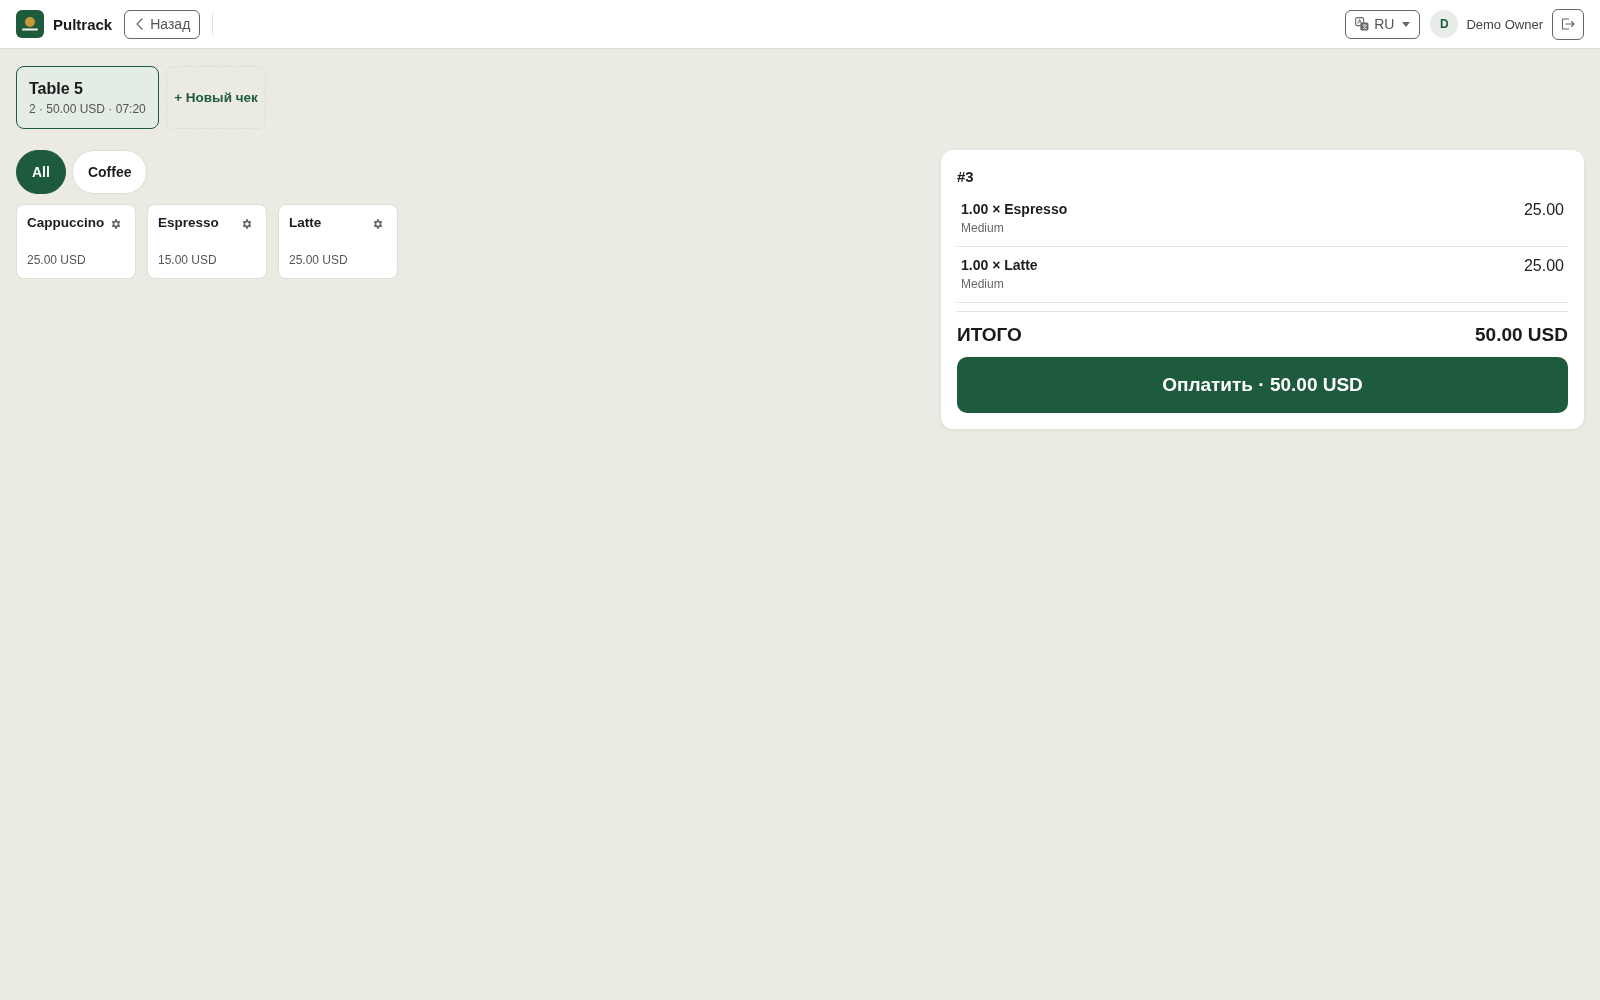 The image size is (1600, 1000). Describe the element at coordinates (41, 172) in the screenshot. I see `category-tab: All` at that location.